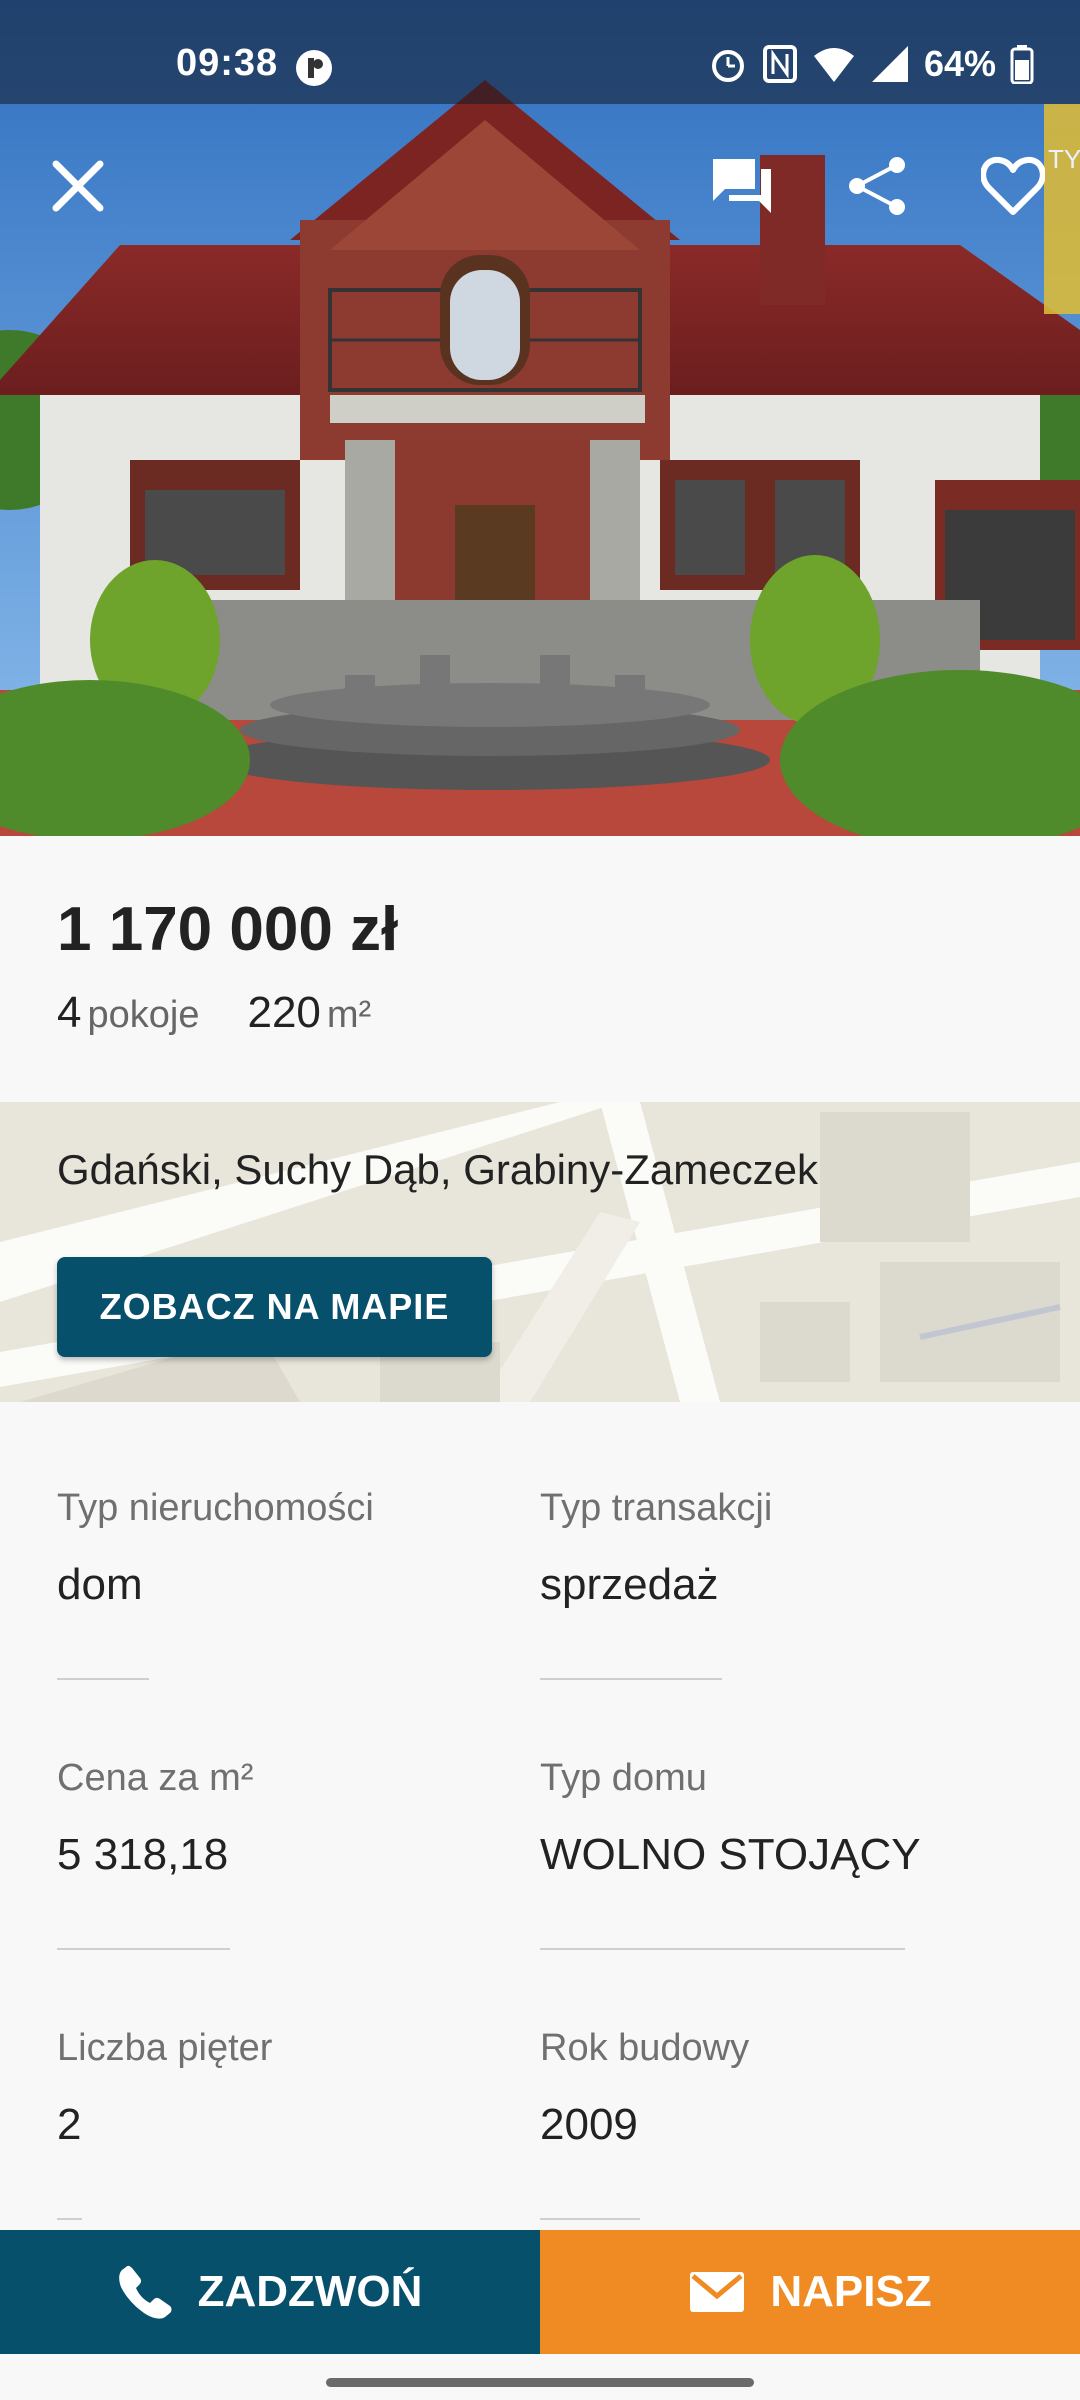  Describe the element at coordinates (644, 2123) in the screenshot. I see `detail-build-year: Rok budowy 2009` at that location.